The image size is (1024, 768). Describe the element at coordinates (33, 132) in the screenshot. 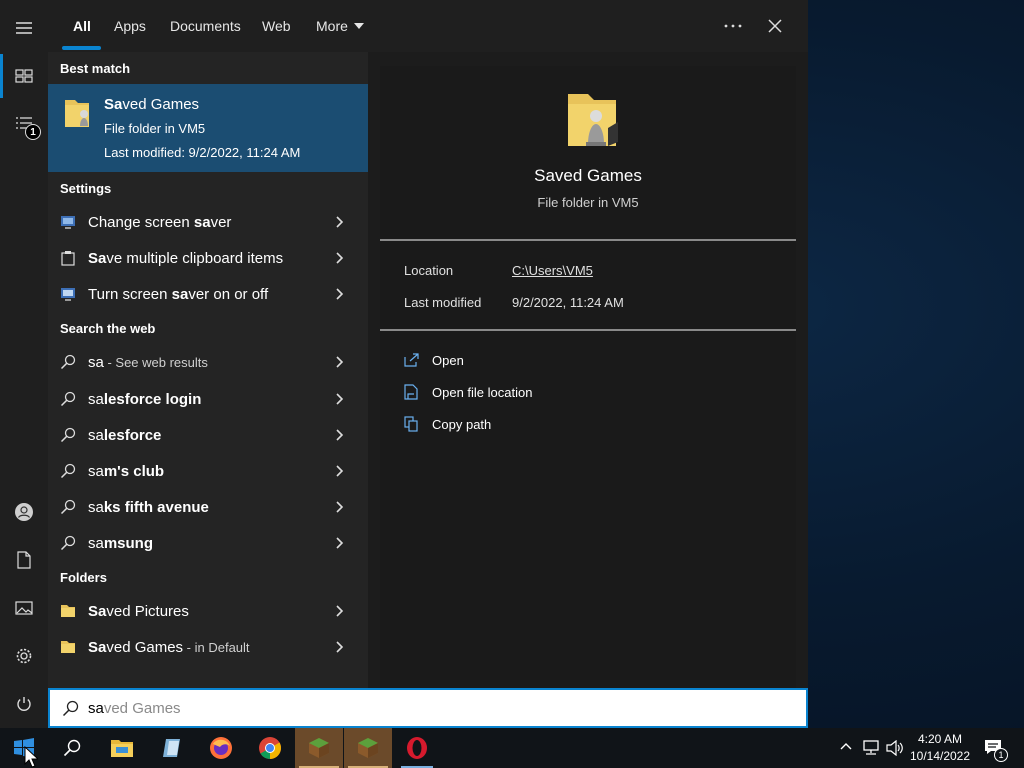

I see `rail-notification-badge: 1` at that location.